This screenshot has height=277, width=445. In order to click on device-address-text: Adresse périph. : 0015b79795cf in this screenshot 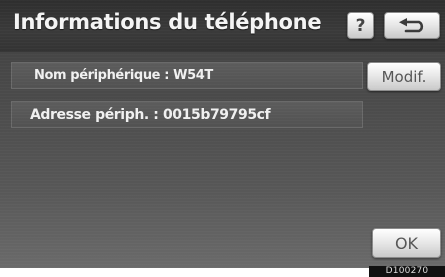, I will do `click(150, 114)`.